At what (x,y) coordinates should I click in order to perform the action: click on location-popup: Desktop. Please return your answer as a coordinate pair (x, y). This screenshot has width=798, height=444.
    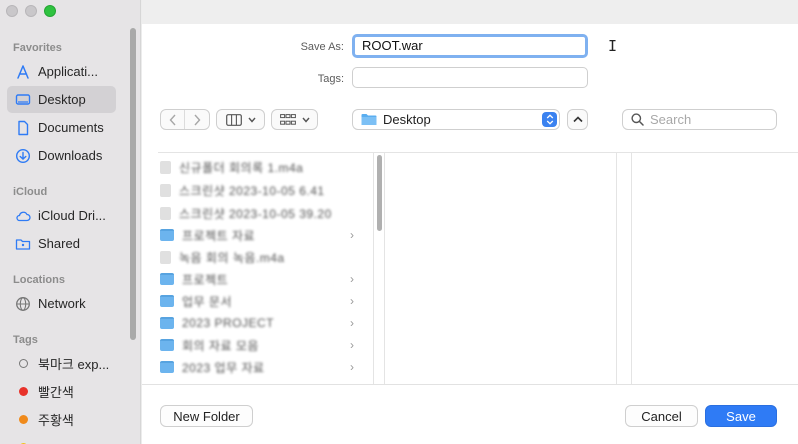
    Looking at the image, I should click on (456, 119).